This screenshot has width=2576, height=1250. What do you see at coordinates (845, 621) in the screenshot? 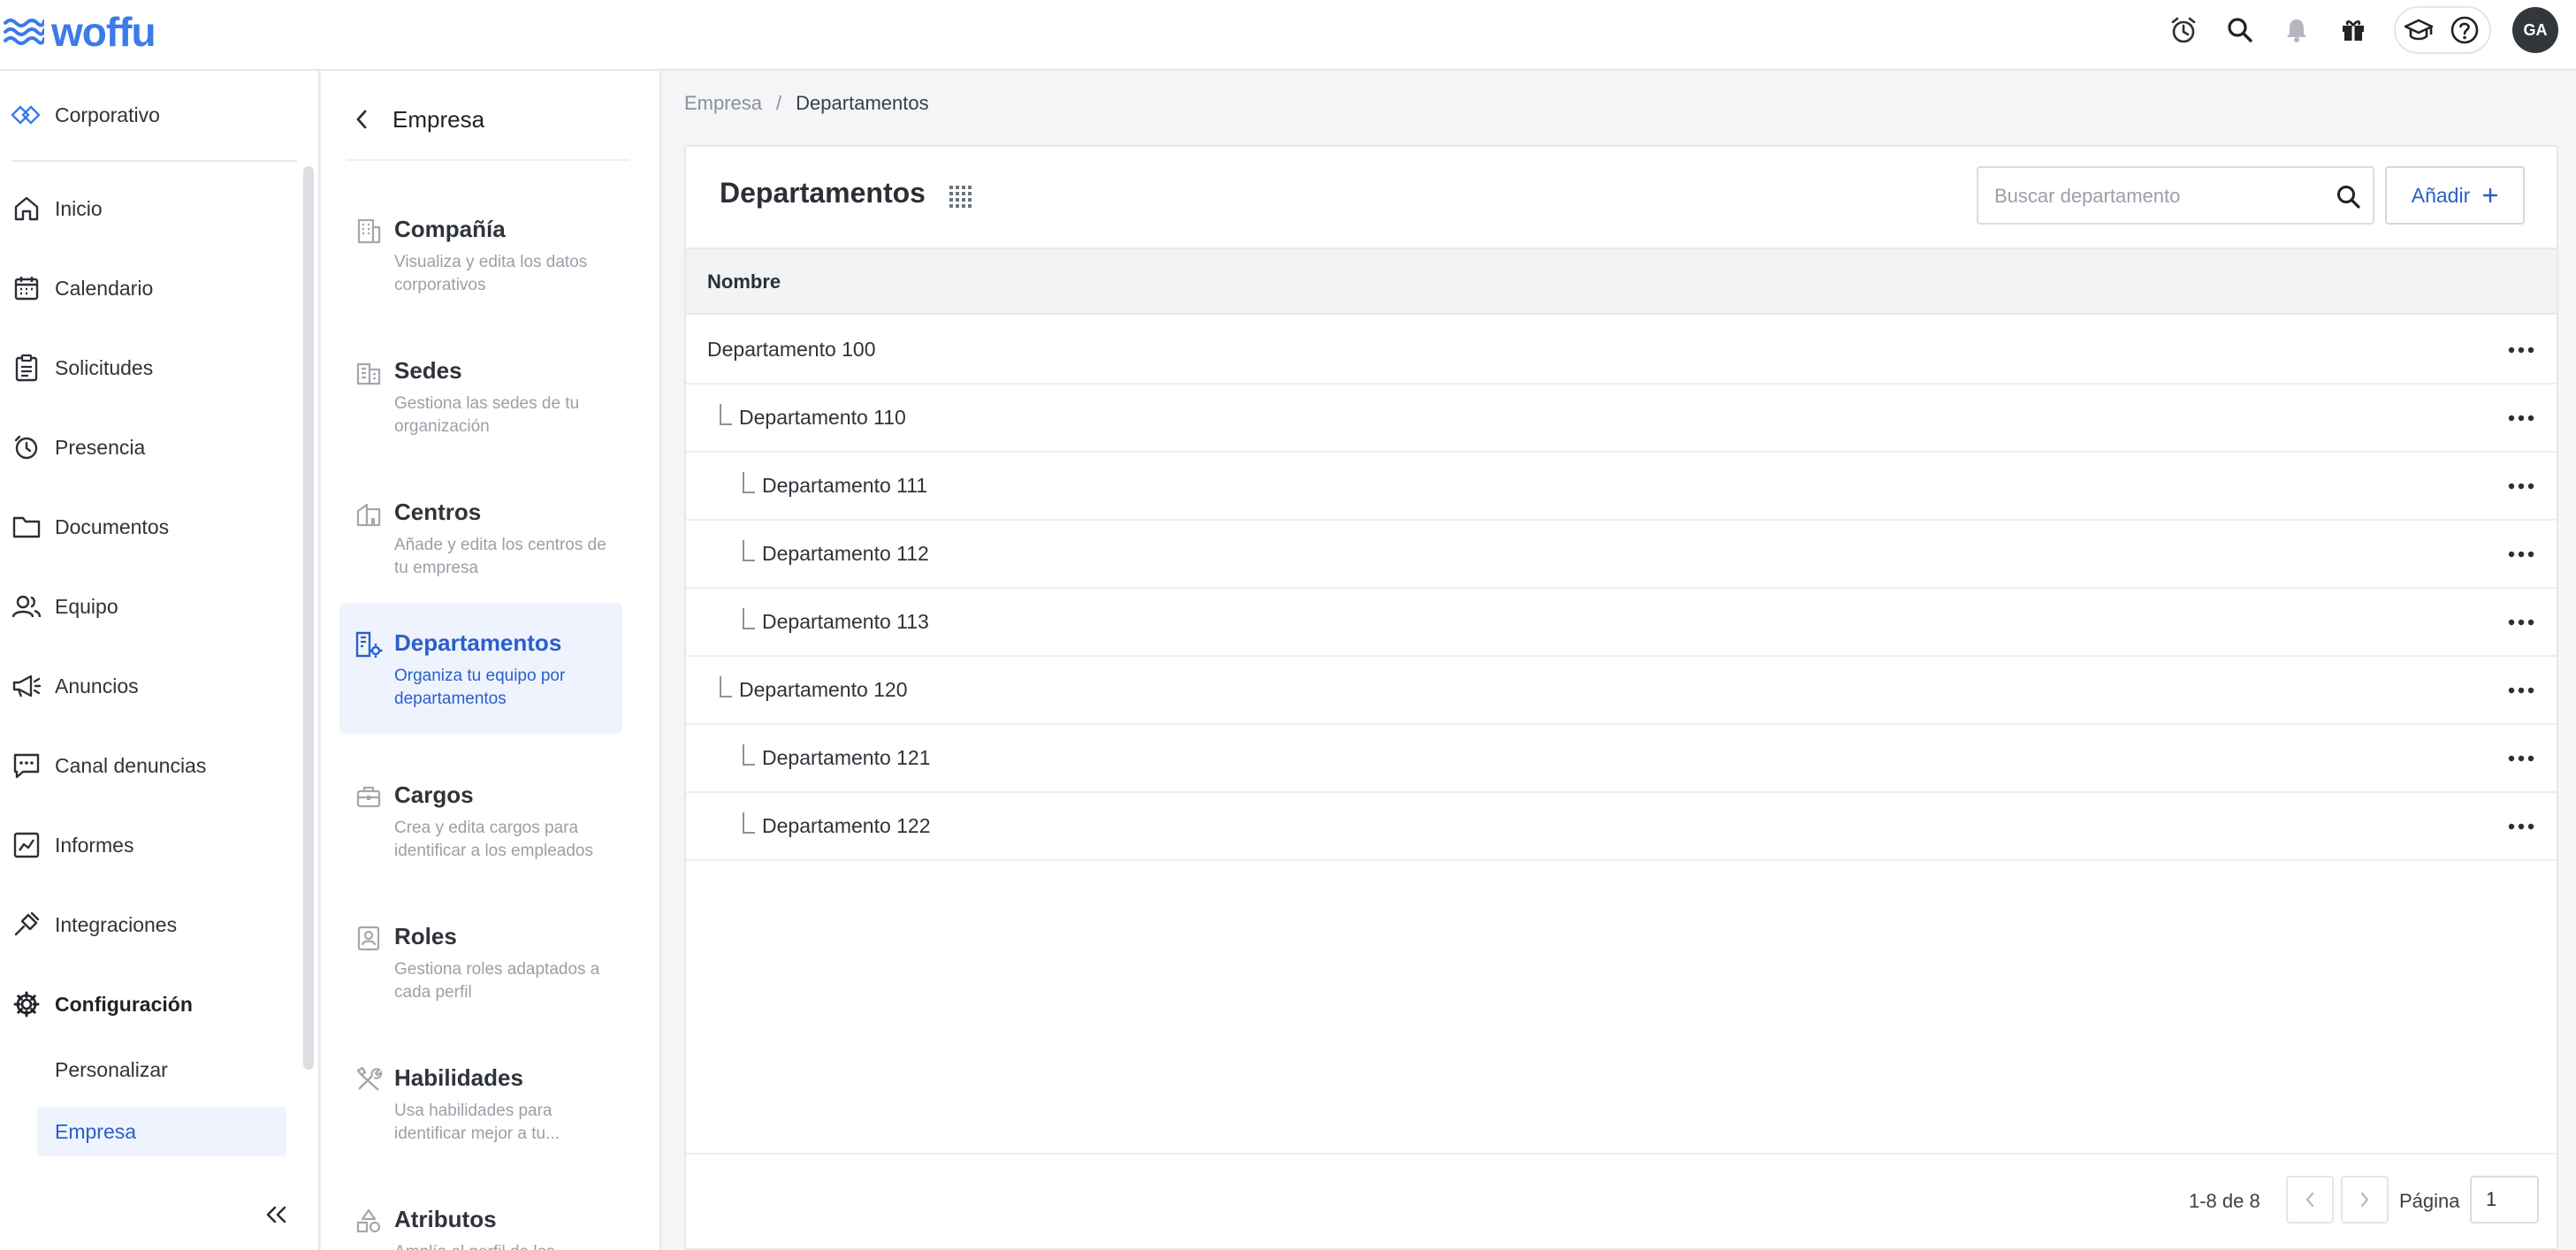
I see `department-name: Departamento 113` at bounding box center [845, 621].